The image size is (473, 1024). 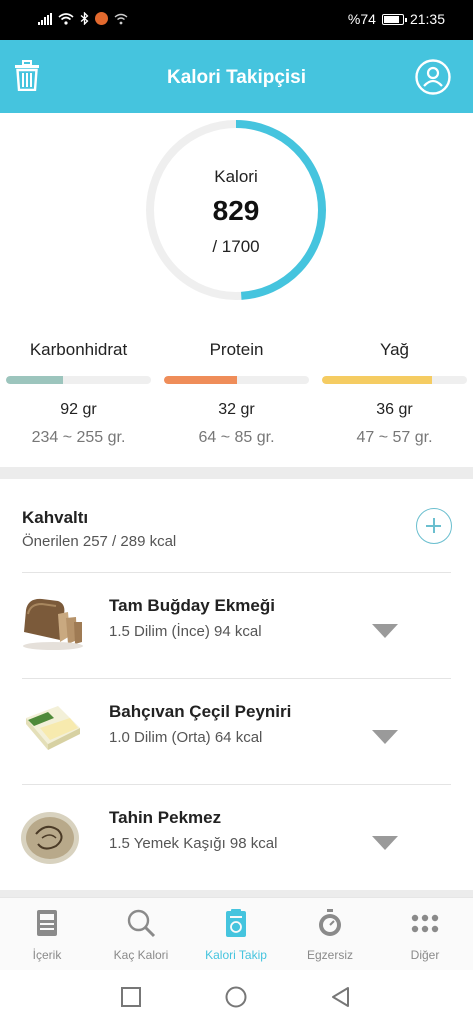 I want to click on nav-kalori-takip: Kalori Takip, so click(x=236, y=934).